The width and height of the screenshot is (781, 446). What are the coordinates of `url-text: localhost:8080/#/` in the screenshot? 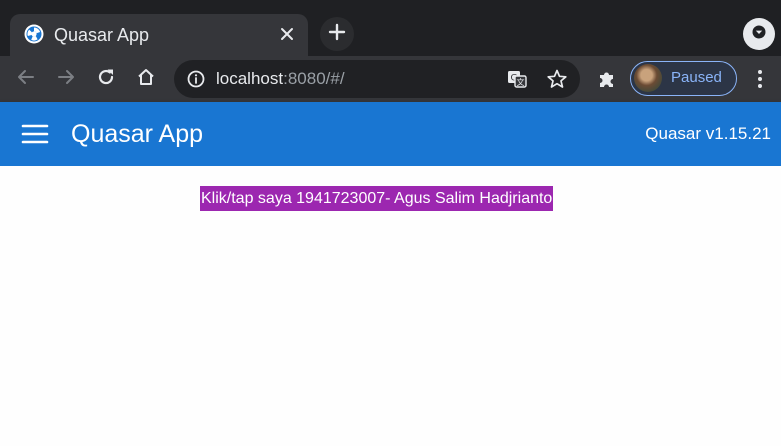 It's located at (280, 79).